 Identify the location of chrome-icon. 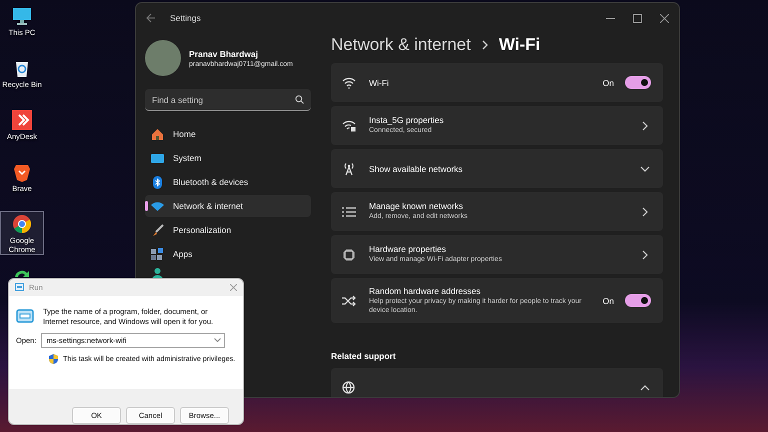
(22, 224).